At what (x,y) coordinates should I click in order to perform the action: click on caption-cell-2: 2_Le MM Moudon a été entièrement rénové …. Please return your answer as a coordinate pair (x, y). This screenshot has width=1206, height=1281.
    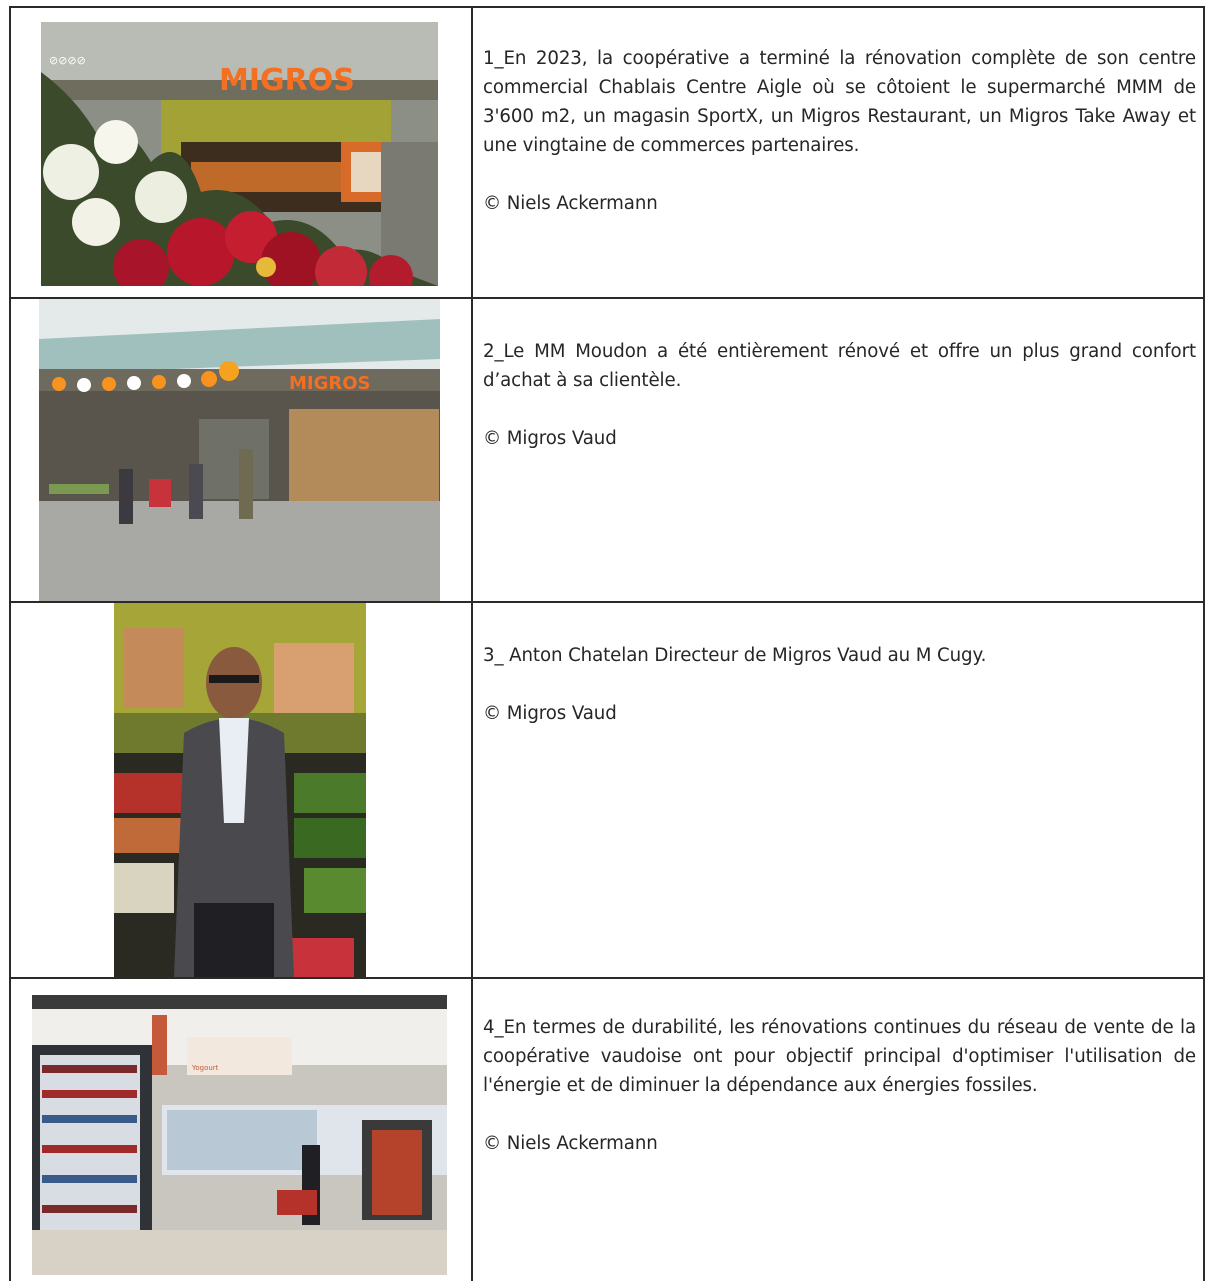
    Looking at the image, I should click on (839, 395).